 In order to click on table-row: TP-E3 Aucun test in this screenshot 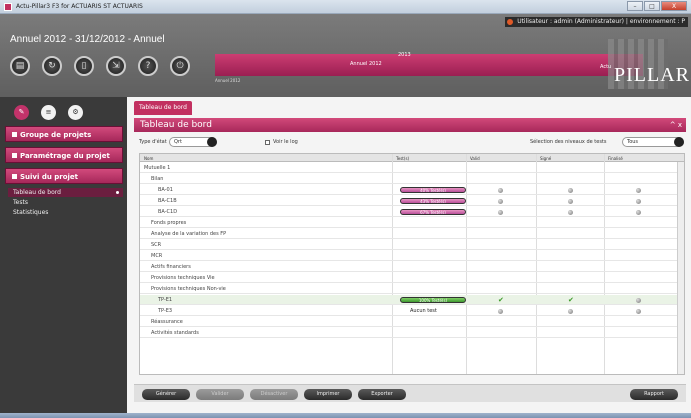, I will do `click(412, 311)`.